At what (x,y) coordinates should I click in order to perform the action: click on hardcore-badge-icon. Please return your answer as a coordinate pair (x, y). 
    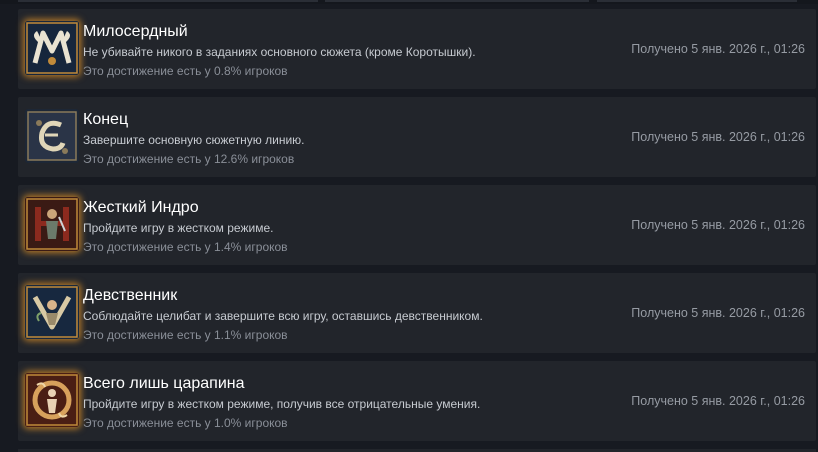
    Looking at the image, I should click on (52, 224).